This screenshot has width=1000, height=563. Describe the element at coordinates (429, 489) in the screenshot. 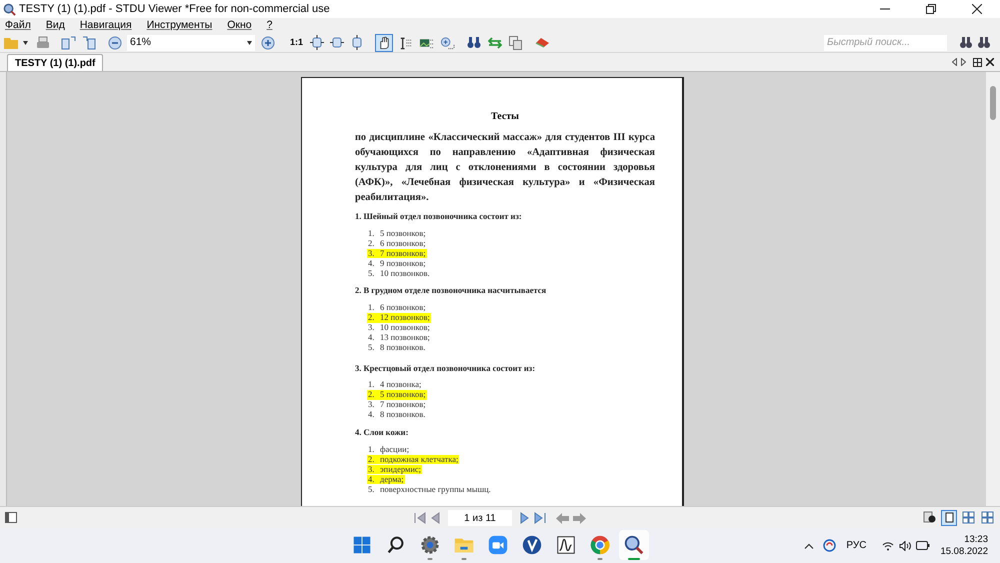

I see `answer-option: 5. поверхностные группы мышц.` at that location.